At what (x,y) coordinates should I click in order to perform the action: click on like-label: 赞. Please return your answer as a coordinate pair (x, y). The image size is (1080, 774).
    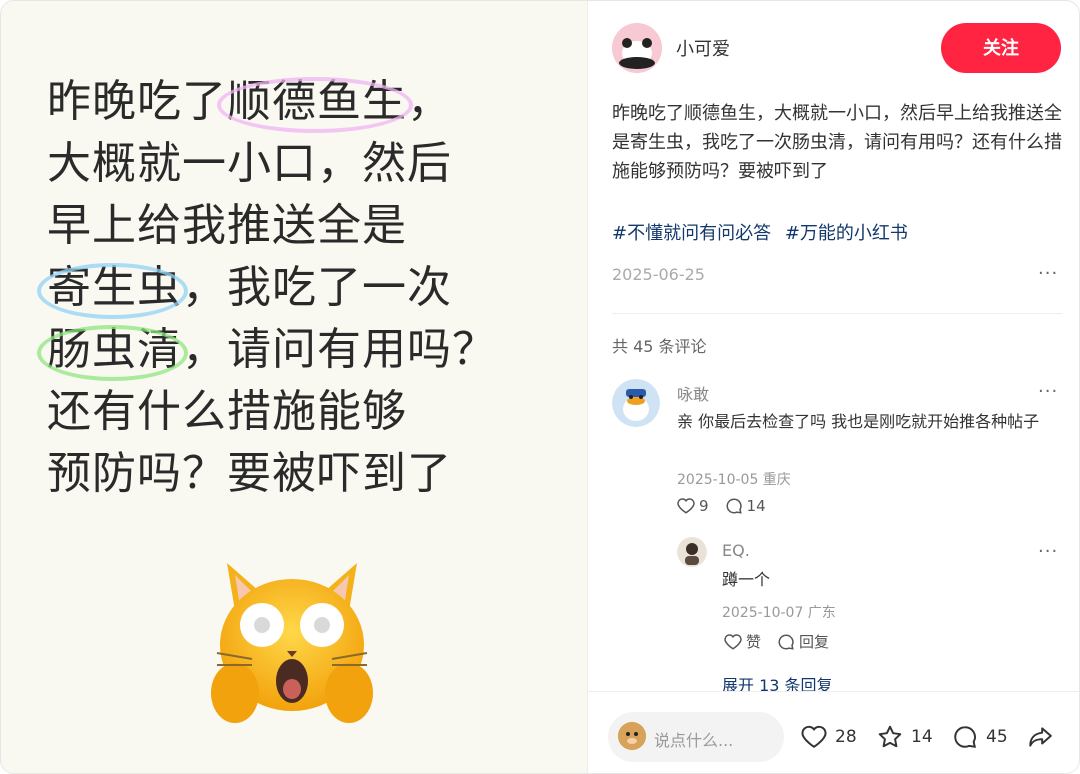
    Looking at the image, I should click on (754, 642).